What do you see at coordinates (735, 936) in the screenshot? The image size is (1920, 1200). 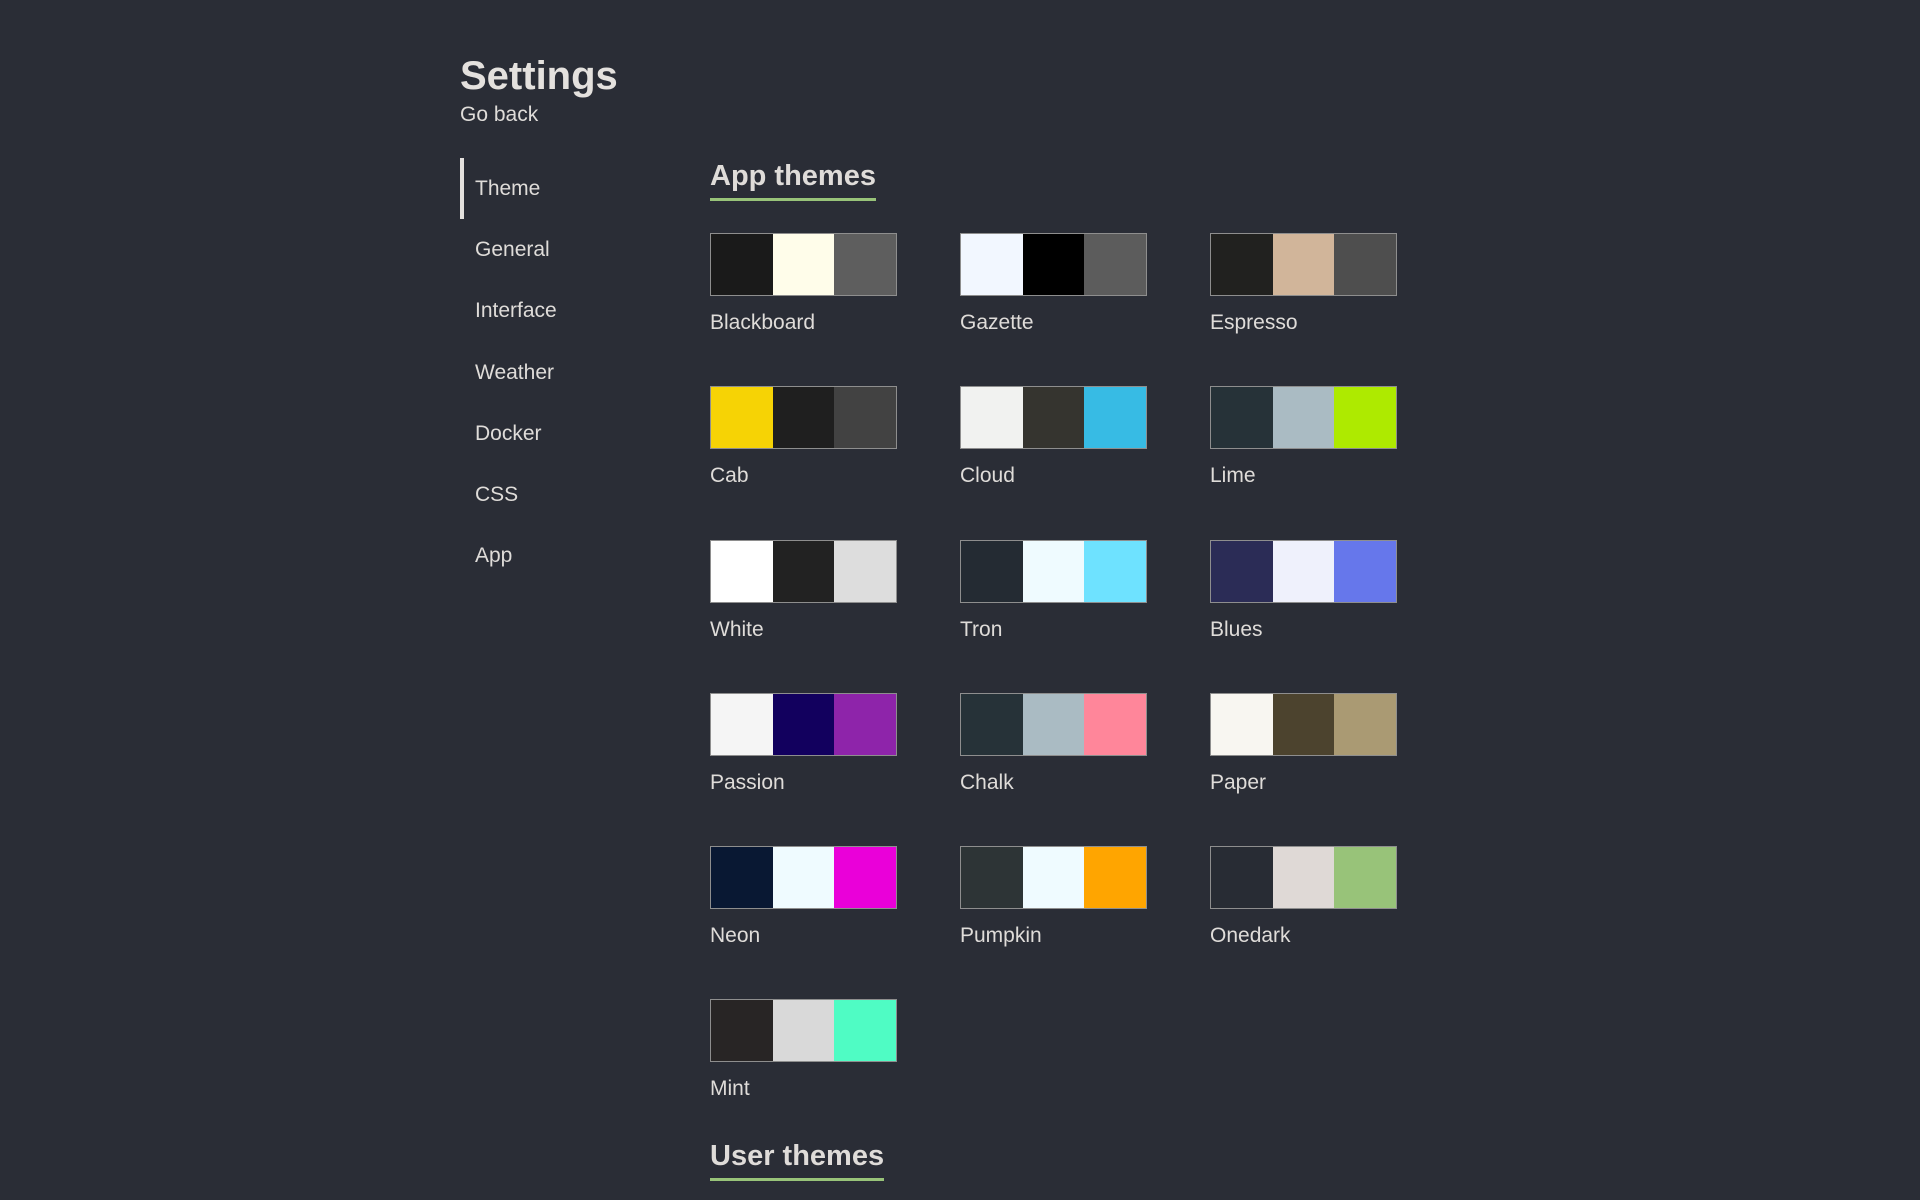 I see `theme-name: Neon` at bounding box center [735, 936].